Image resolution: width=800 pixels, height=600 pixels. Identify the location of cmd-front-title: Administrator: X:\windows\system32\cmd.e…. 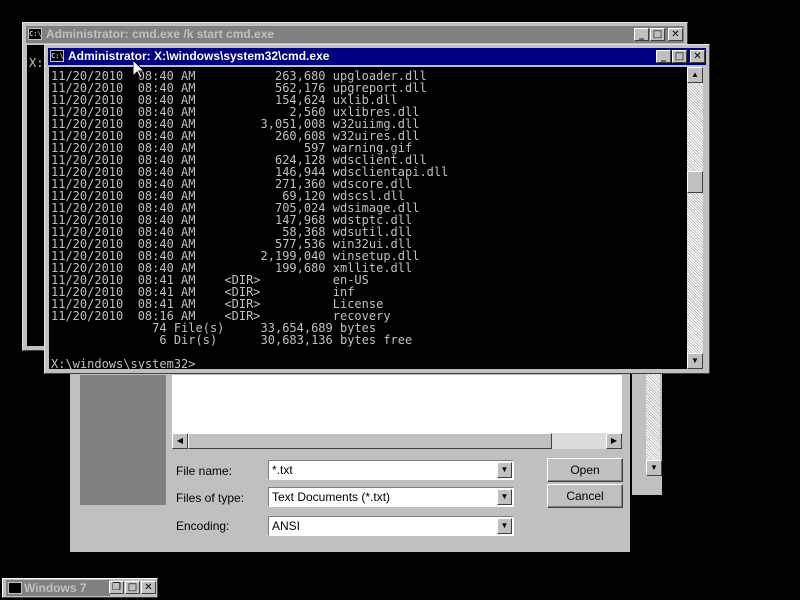
(199, 56).